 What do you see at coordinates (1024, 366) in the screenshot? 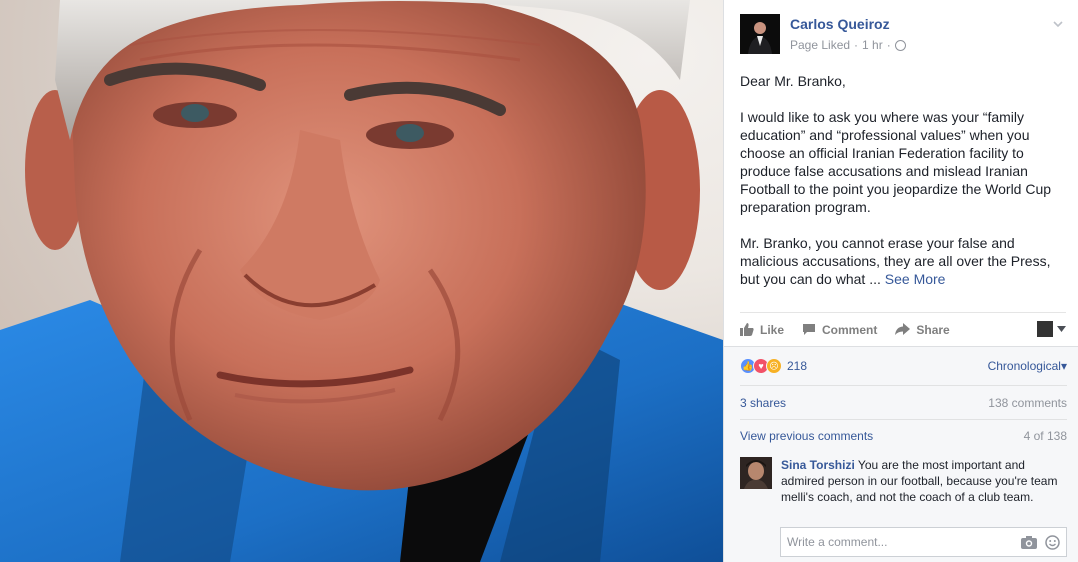
I see `sort-label: Chronological` at bounding box center [1024, 366].